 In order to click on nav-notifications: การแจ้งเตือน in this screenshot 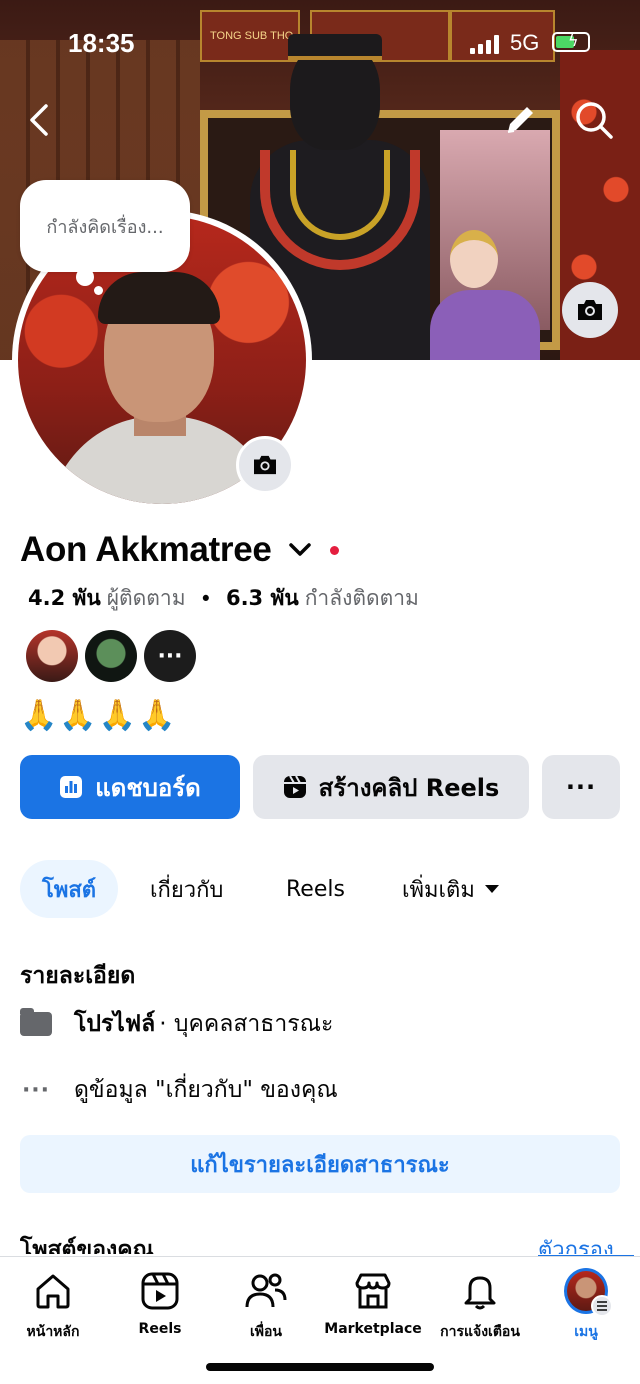, I will do `click(480, 1309)`.